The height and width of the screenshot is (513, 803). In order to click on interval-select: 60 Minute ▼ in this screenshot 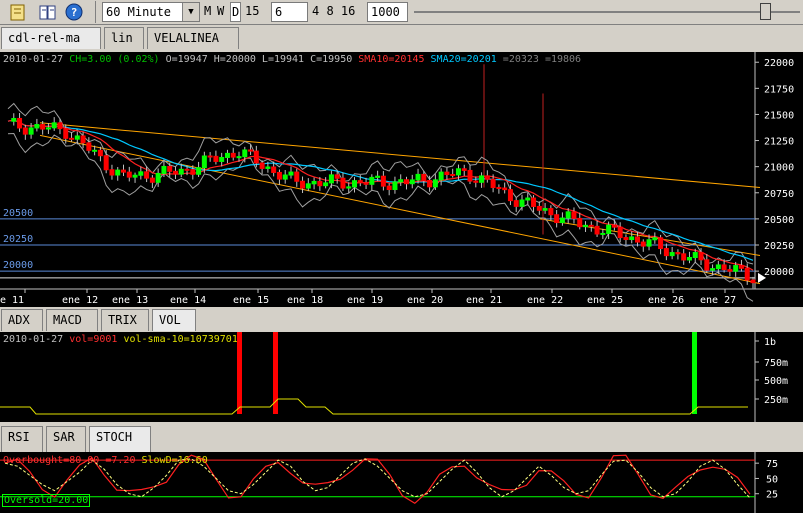, I will do `click(151, 12)`.